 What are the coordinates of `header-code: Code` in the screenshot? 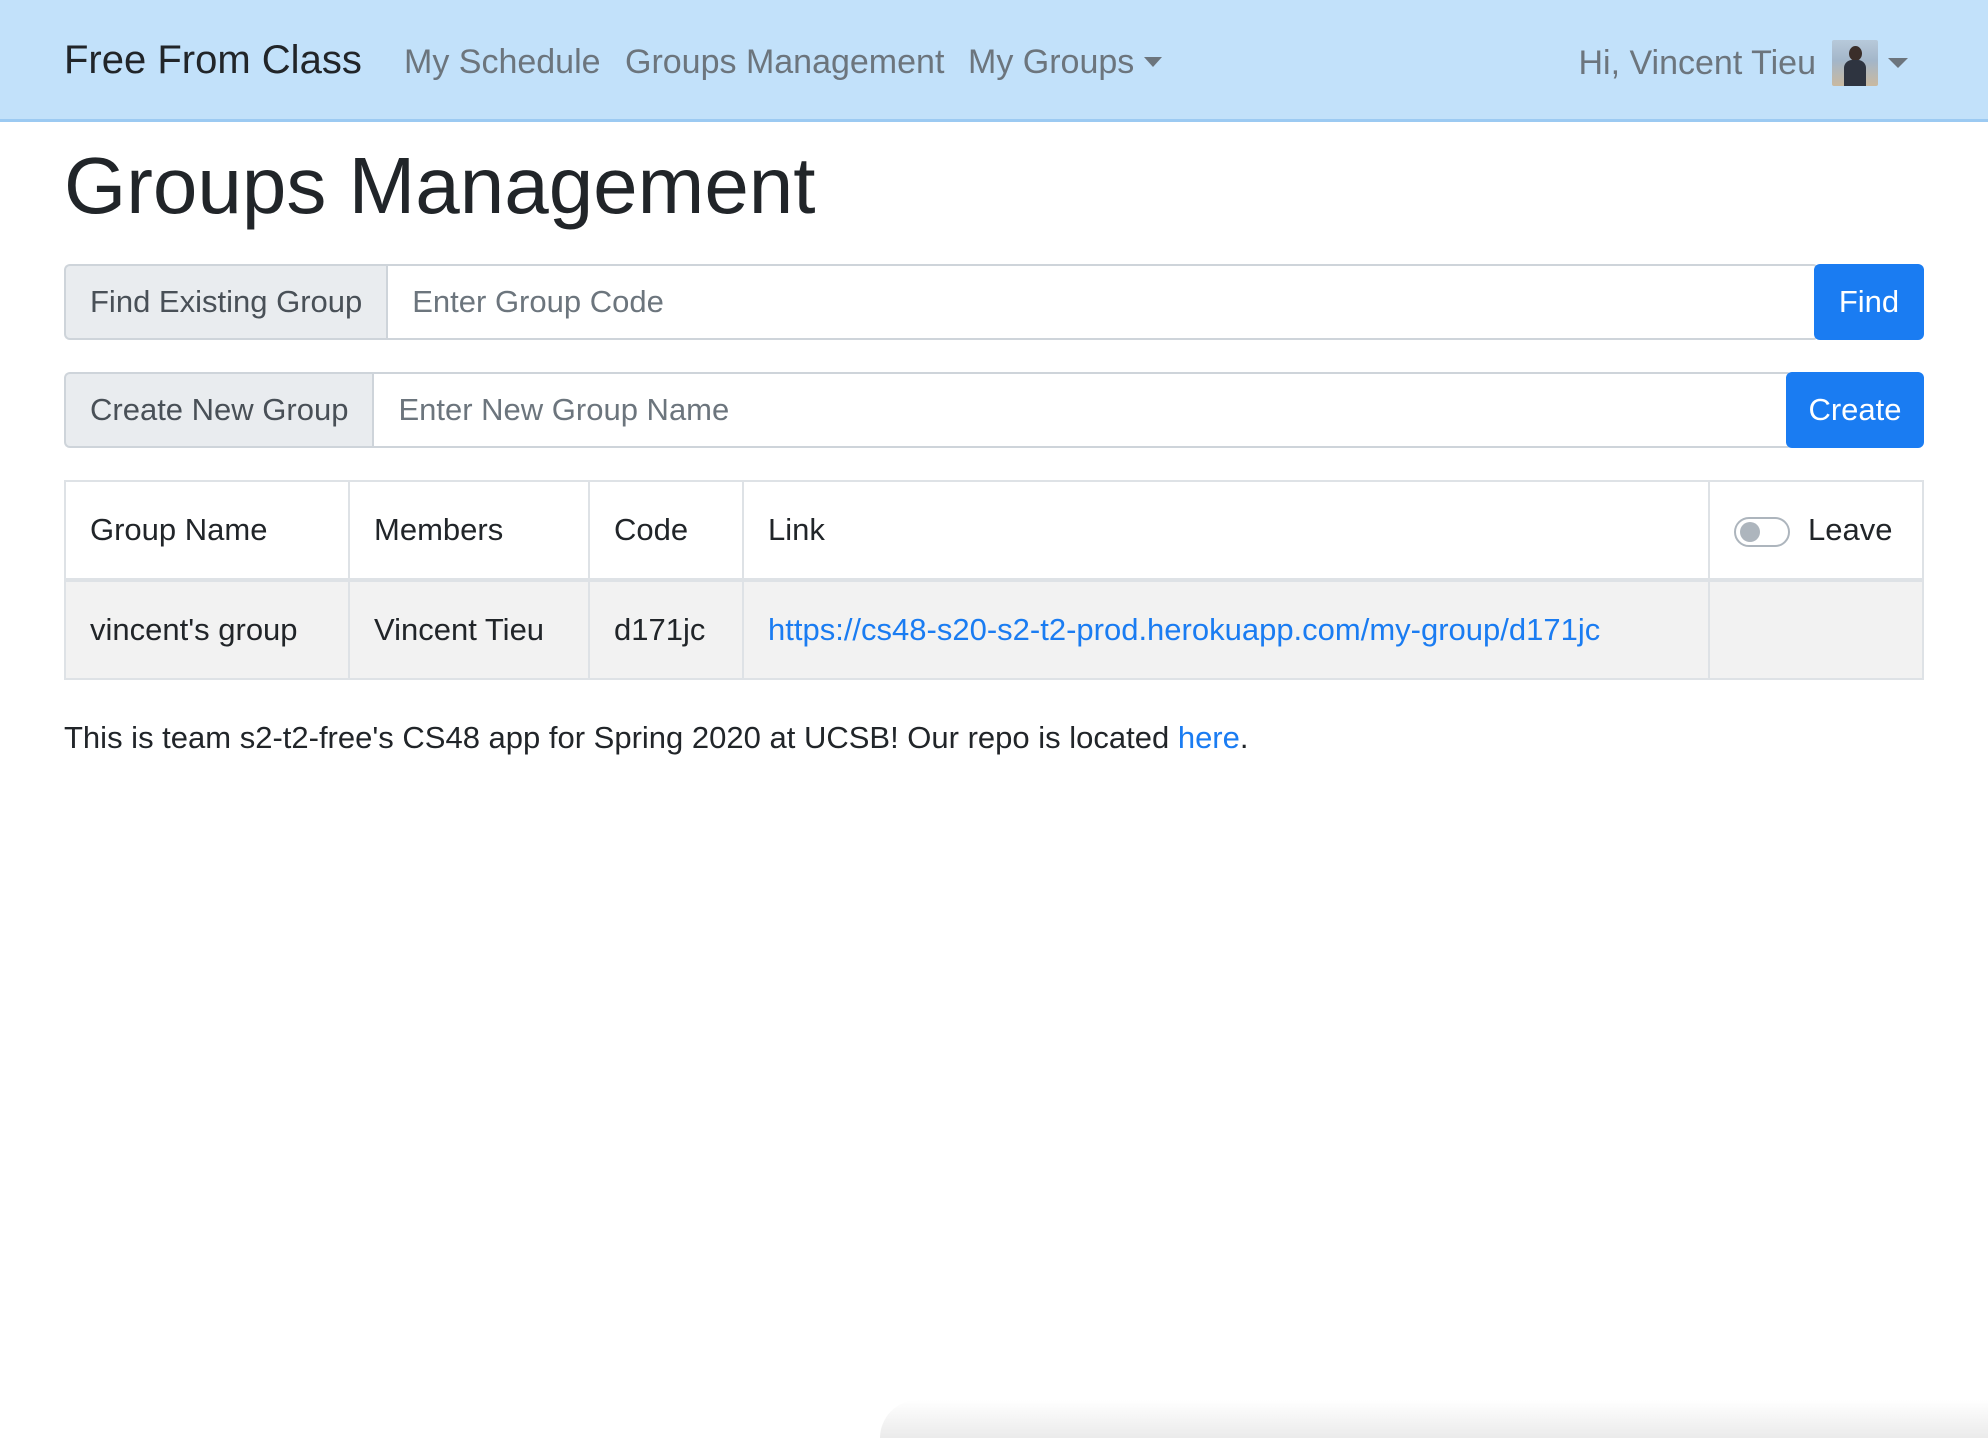 It's located at (666, 531).